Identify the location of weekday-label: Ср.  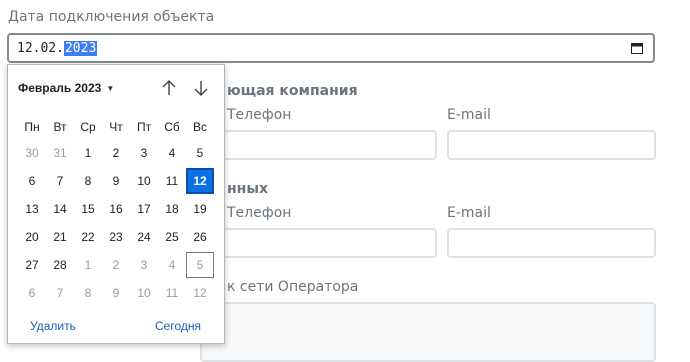
(88, 127).